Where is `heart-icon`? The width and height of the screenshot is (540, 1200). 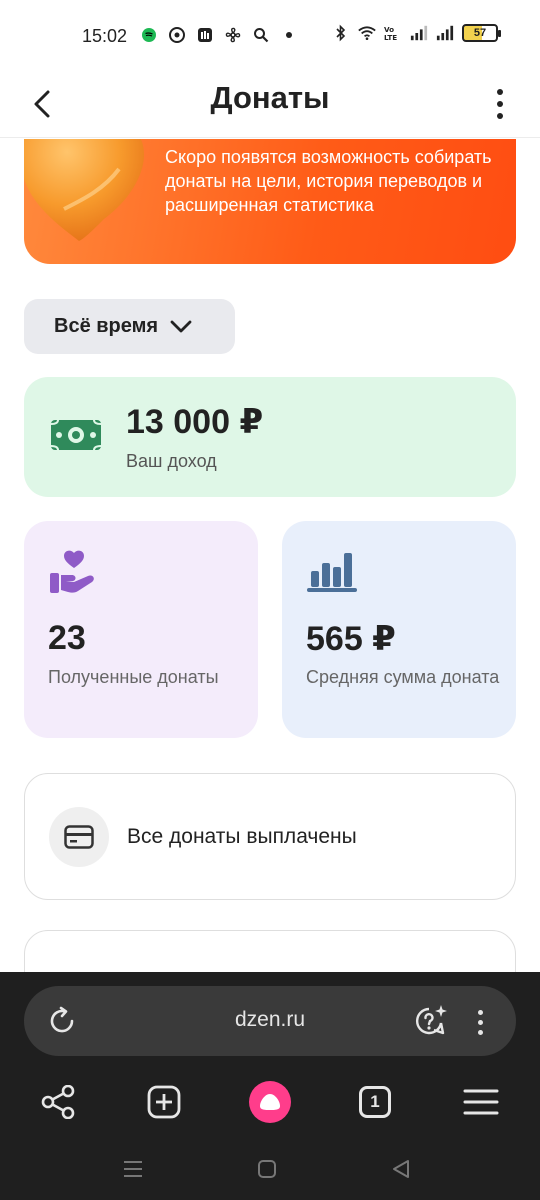 heart-icon is located at coordinates (84, 190).